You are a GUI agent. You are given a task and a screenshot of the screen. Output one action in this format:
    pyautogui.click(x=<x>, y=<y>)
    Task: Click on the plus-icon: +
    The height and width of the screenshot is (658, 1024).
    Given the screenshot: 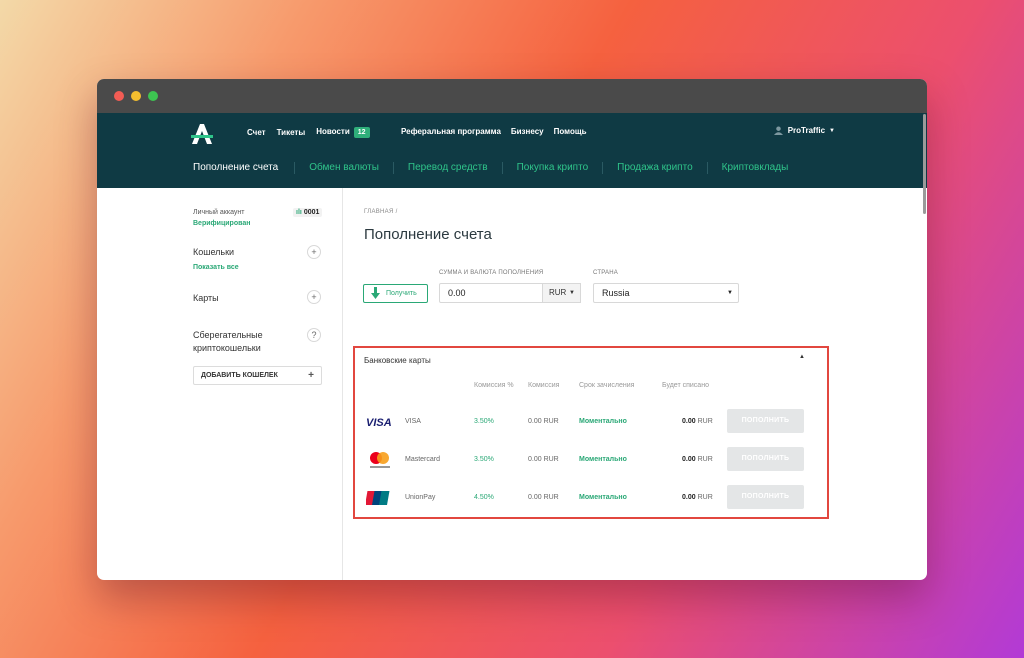 What is the action you would take?
    pyautogui.click(x=311, y=375)
    